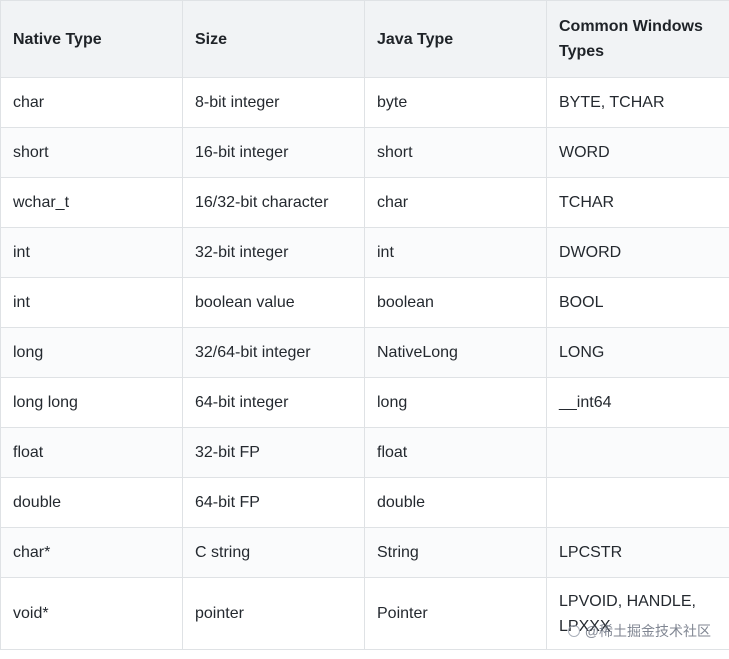 This screenshot has width=729, height=659. What do you see at coordinates (273, 152) in the screenshot?
I see `cell-size: 16-bit integer` at bounding box center [273, 152].